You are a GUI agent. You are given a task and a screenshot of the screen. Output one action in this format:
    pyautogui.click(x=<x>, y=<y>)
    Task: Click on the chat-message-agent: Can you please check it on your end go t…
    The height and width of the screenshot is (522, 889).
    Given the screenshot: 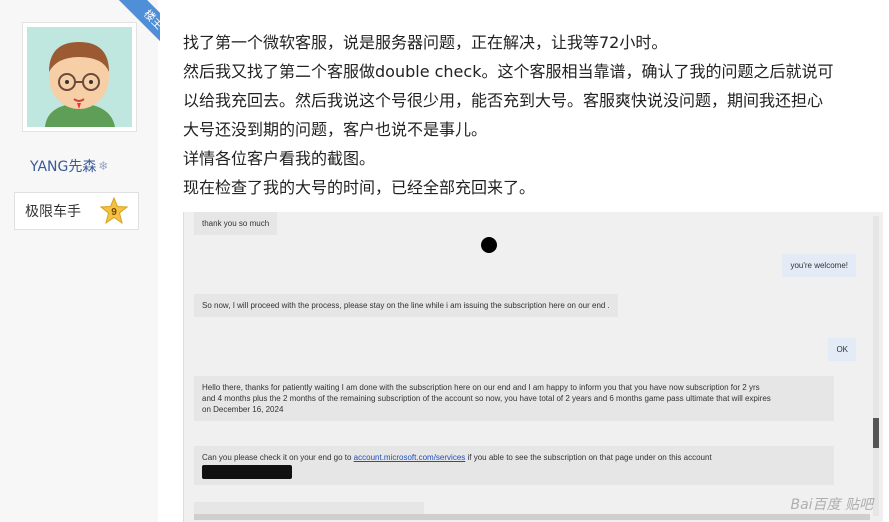 What is the action you would take?
    pyautogui.click(x=514, y=465)
    